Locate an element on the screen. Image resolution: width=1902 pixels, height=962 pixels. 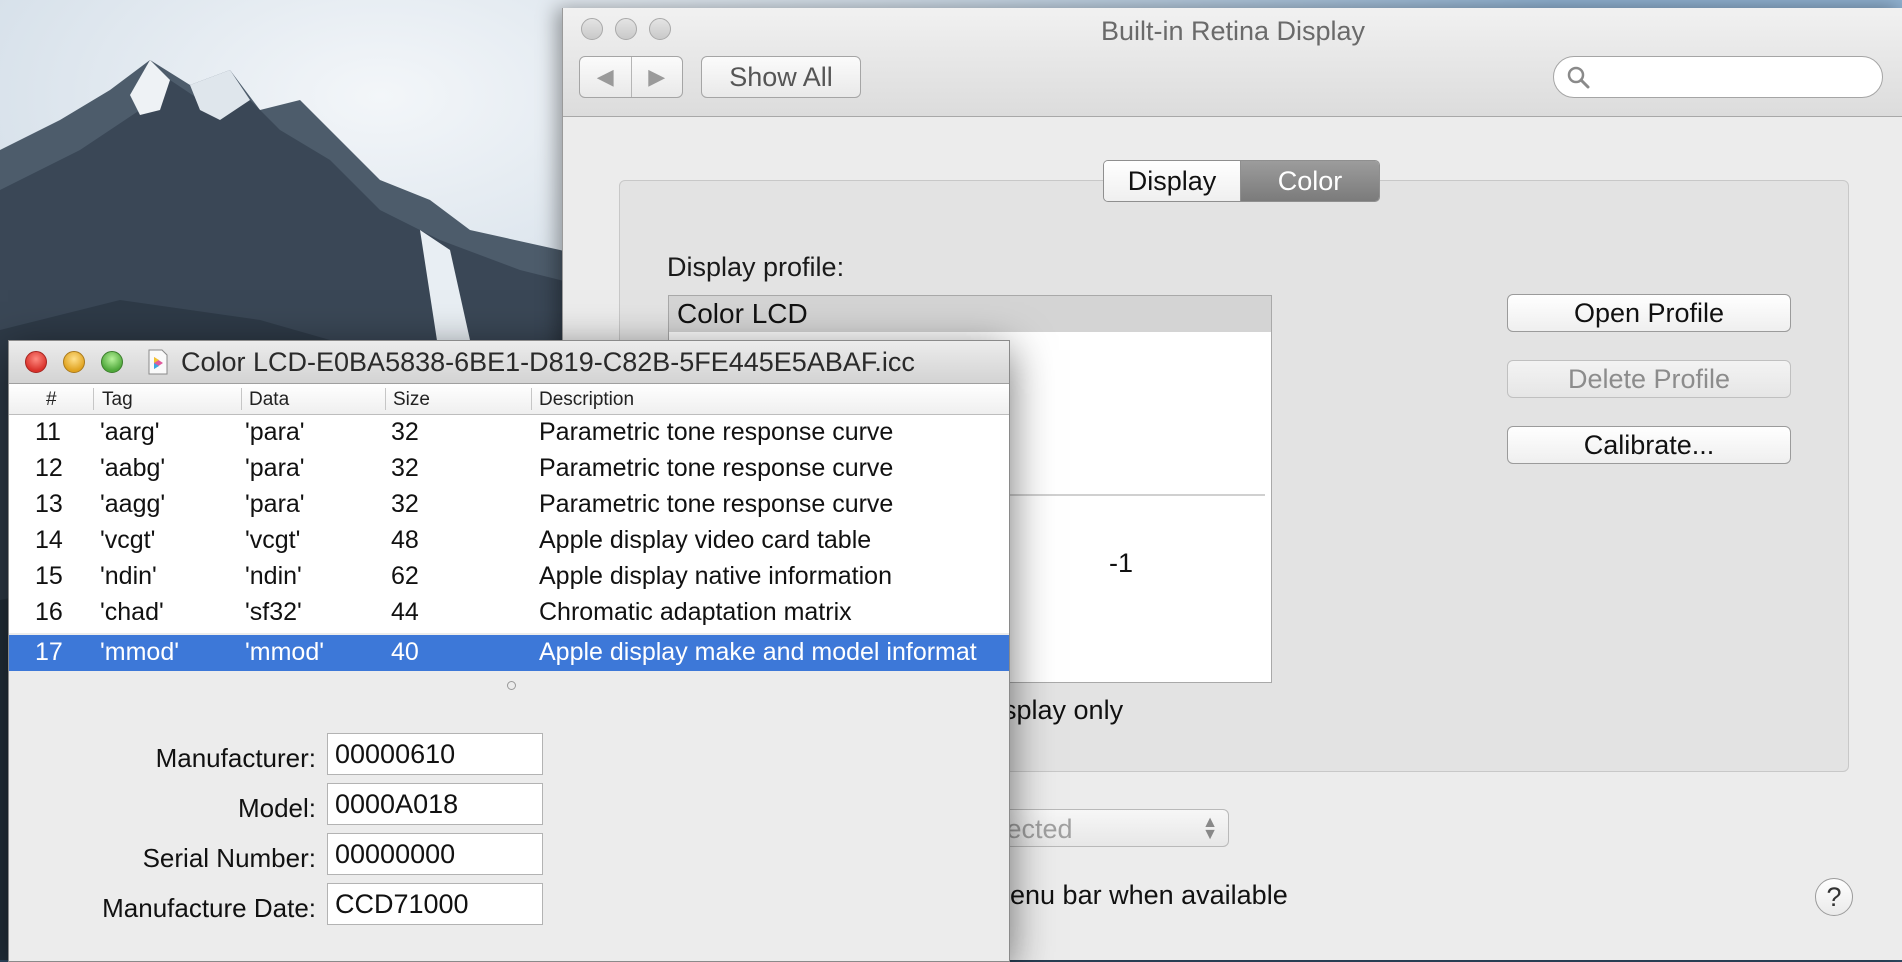
window-title: Built-in Retina Display is located at coordinates (1233, 31).